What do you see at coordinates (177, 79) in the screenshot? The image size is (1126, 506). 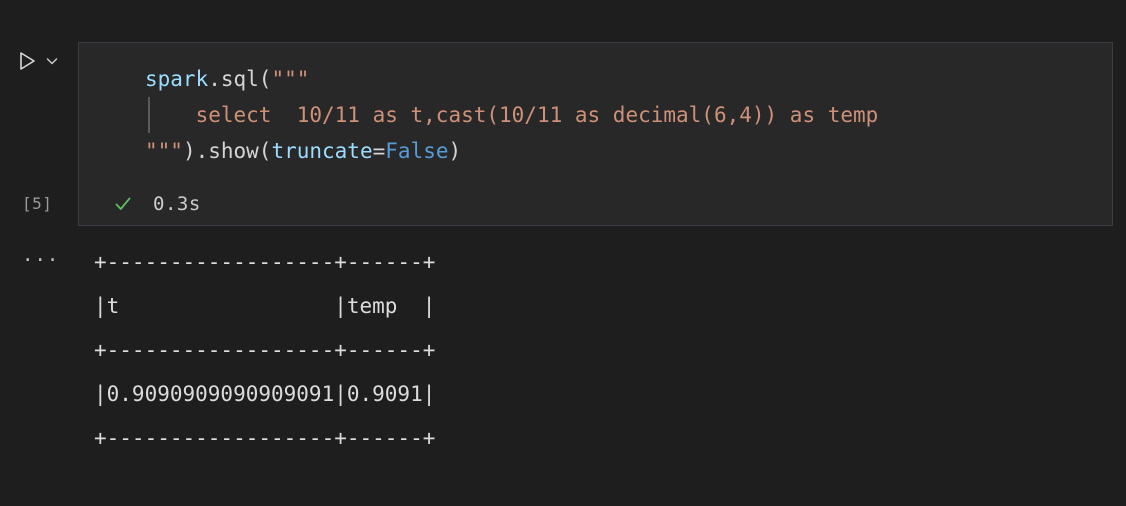 I see `code-token-object: spark` at bounding box center [177, 79].